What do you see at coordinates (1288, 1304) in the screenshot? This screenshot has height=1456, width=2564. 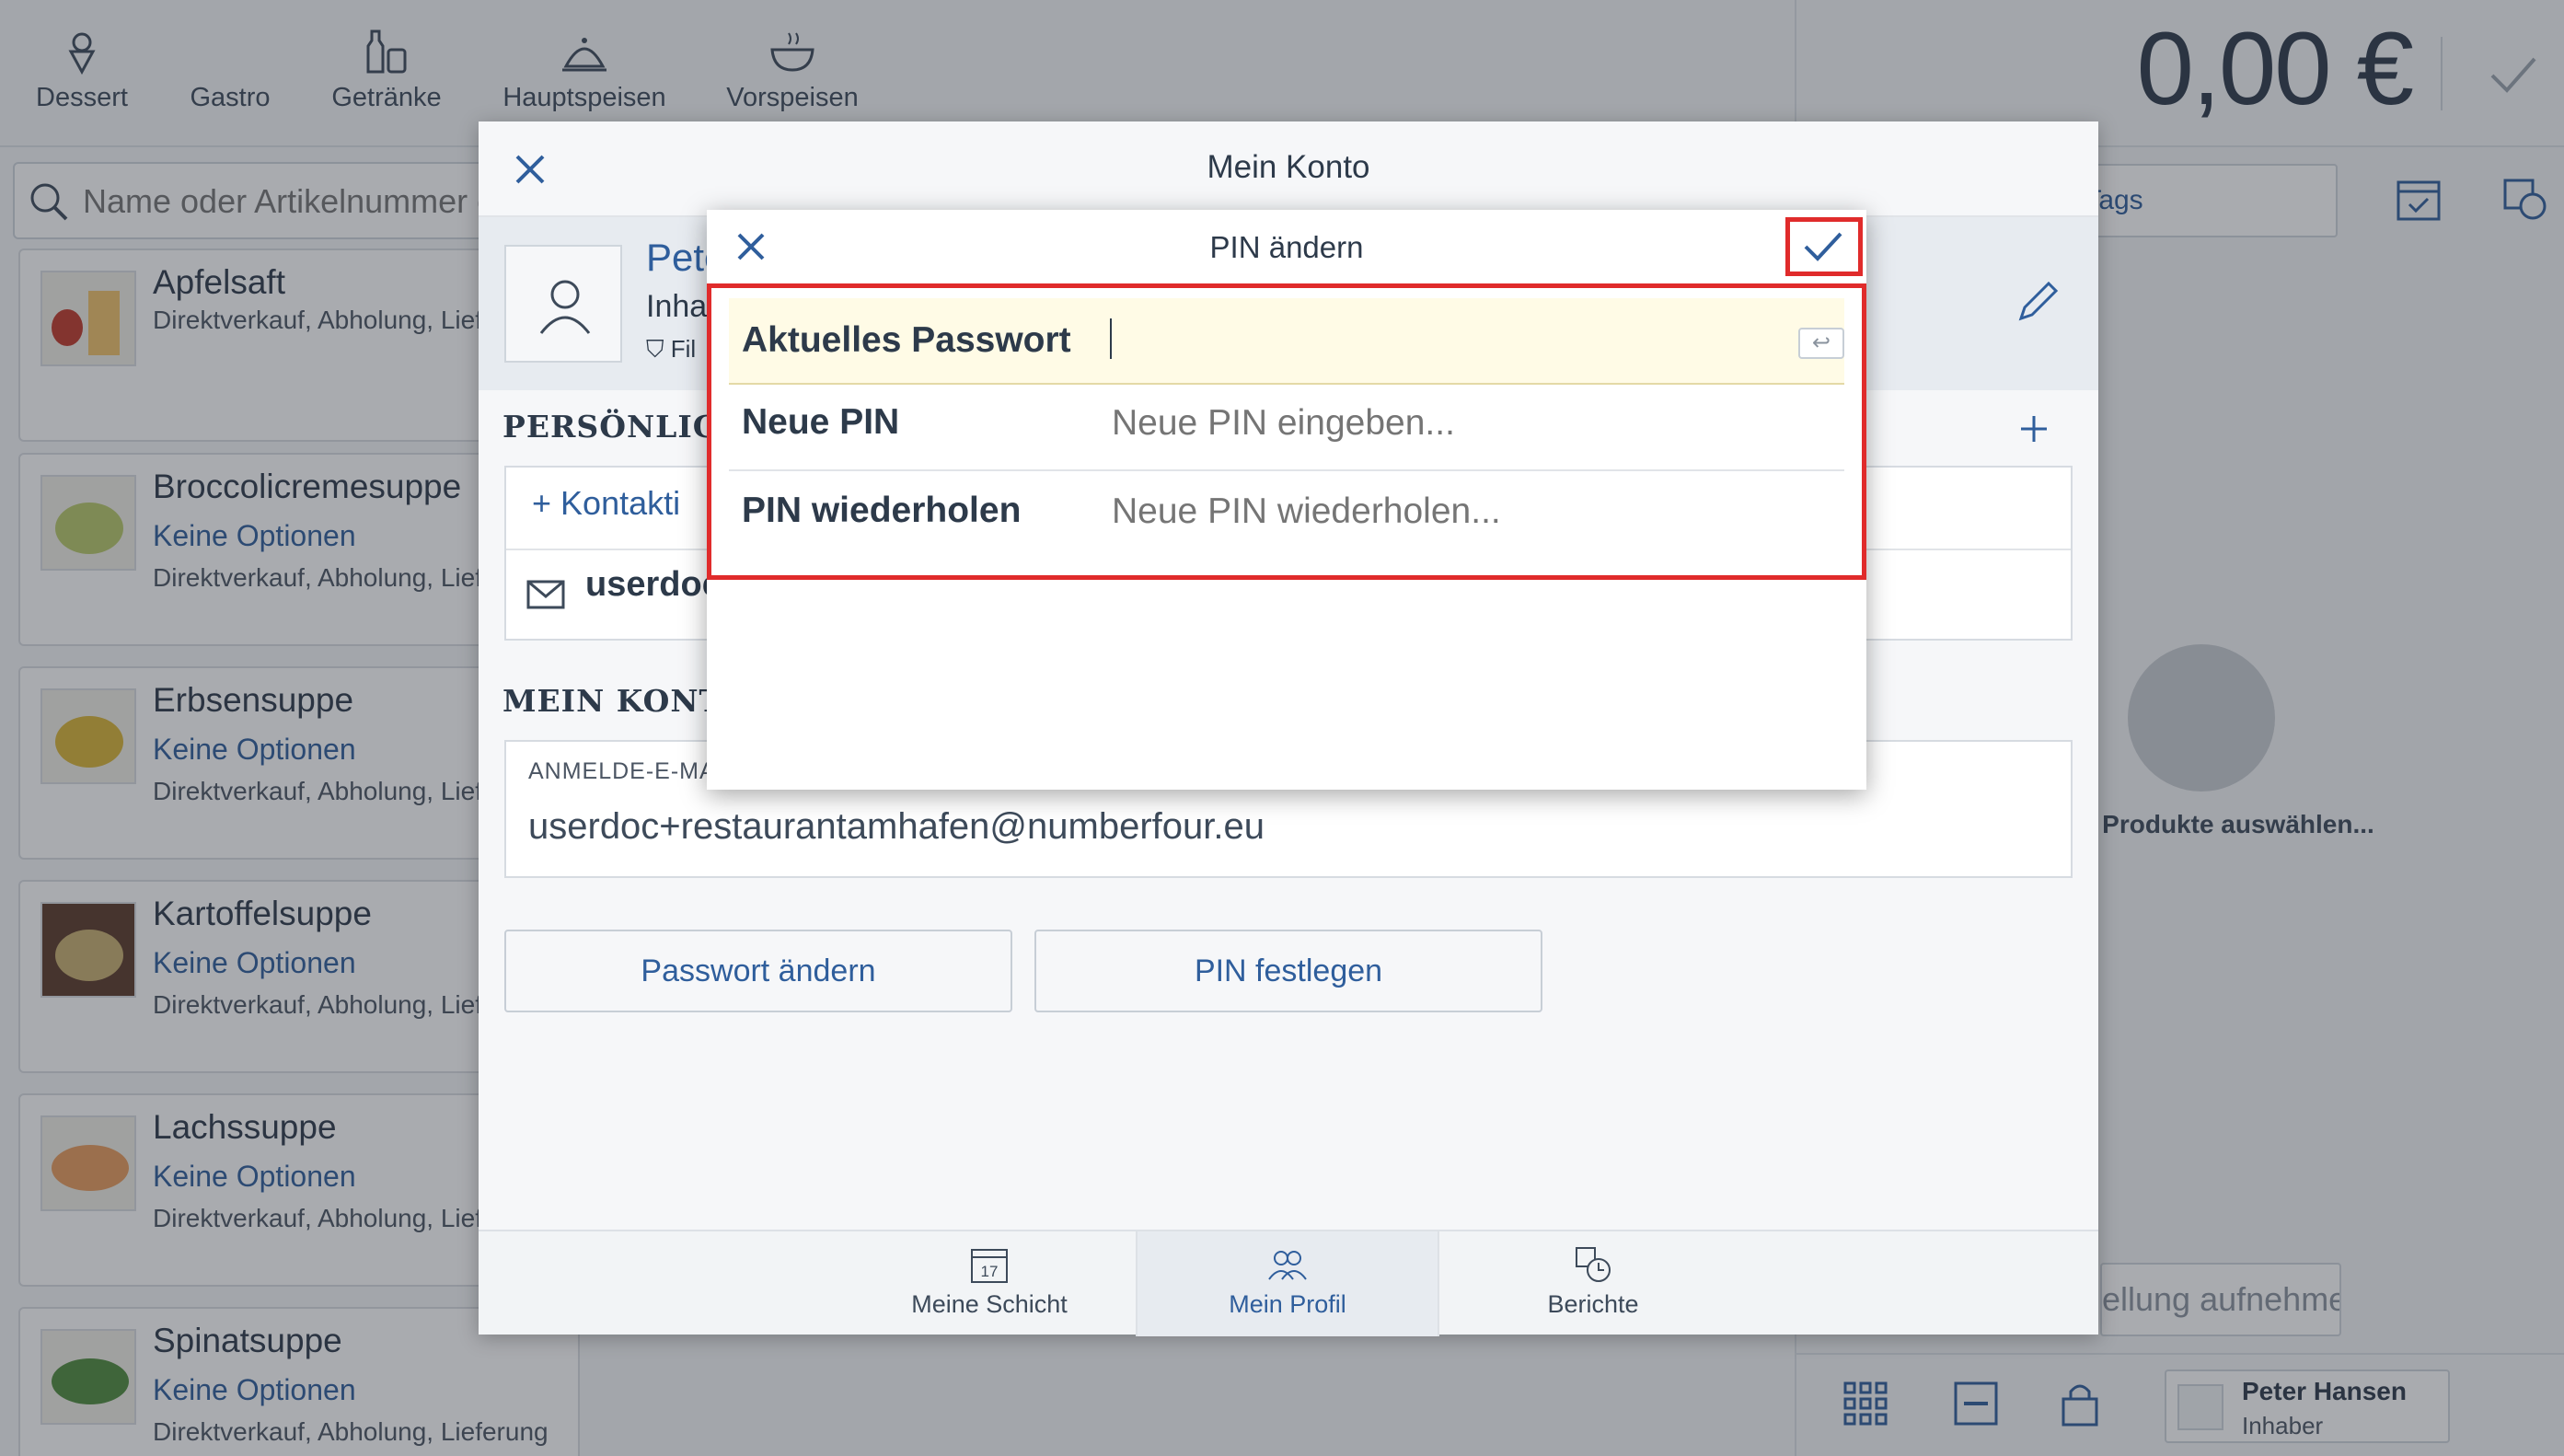 I see `tab-label: Mein Profil` at bounding box center [1288, 1304].